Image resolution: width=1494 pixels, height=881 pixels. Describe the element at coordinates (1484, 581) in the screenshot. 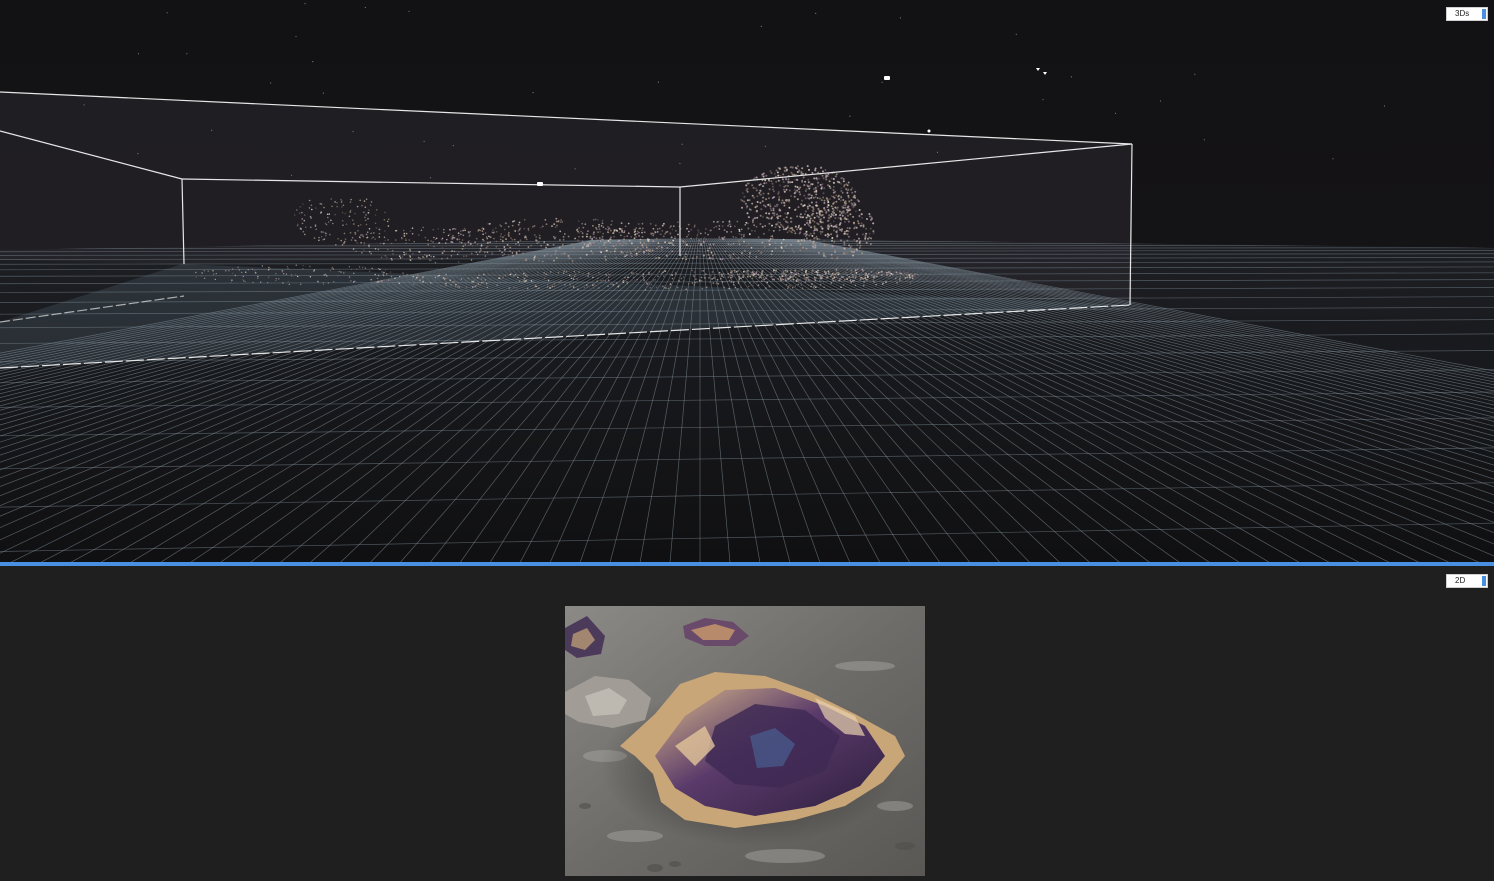

I see `2d-toggle-handle` at that location.